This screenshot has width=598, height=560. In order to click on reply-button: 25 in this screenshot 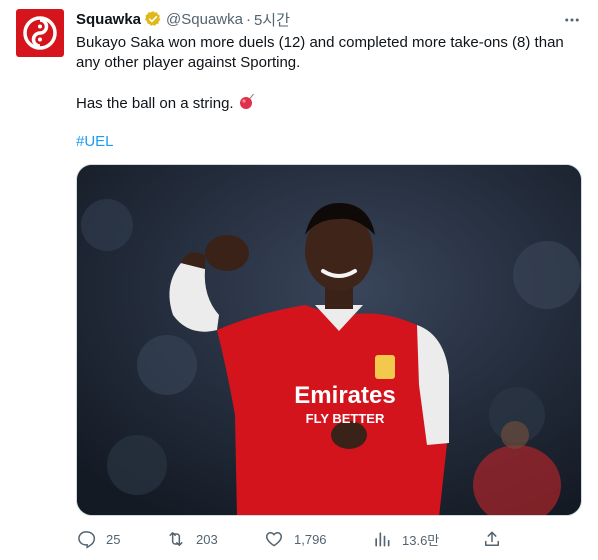, I will do `click(98, 539)`.